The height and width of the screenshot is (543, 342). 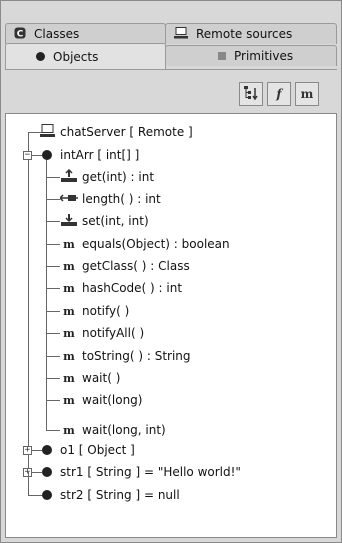 I want to click on tree-node-label: str2 [ String ] = null, so click(x=120, y=495).